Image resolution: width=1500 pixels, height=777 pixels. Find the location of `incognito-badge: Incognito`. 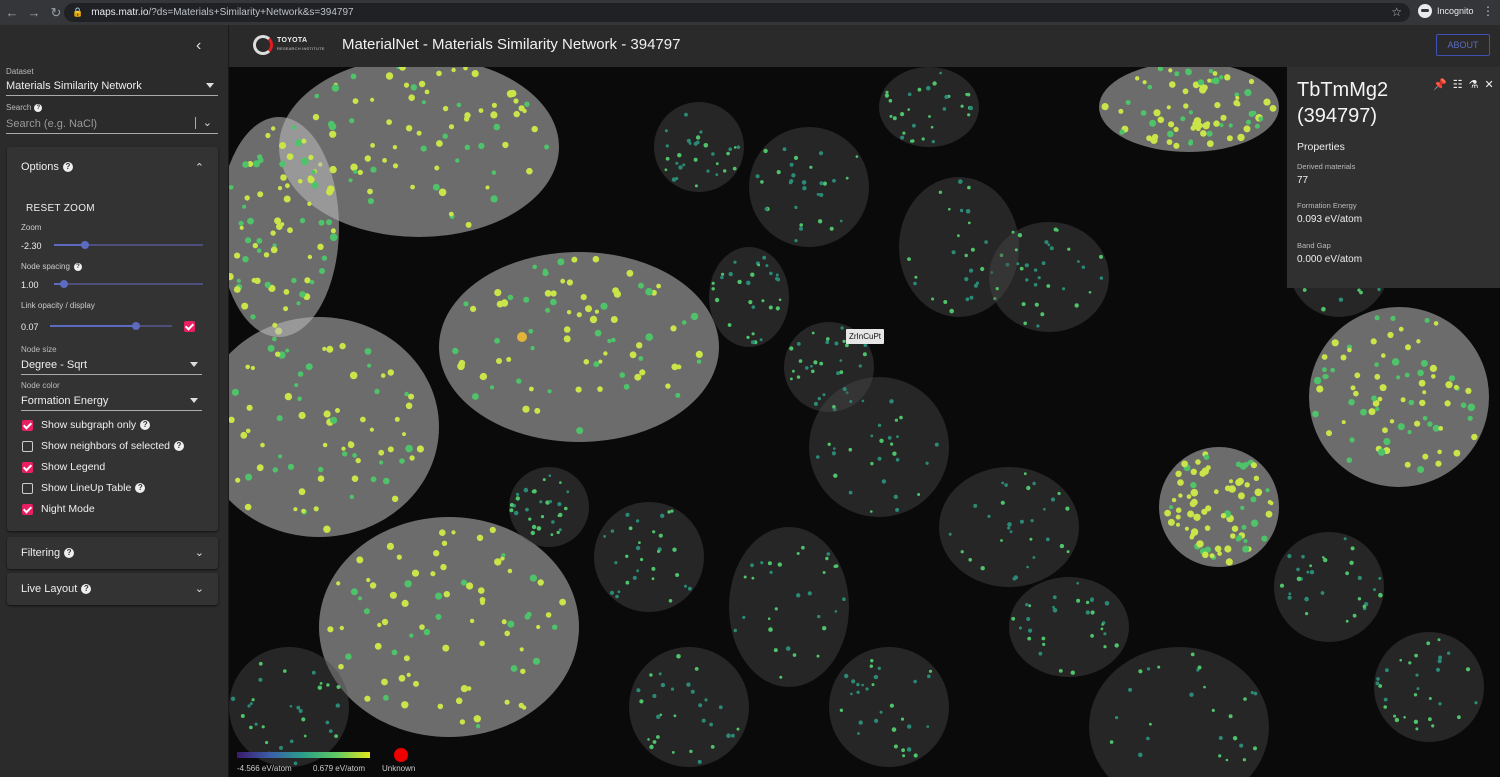

incognito-badge: Incognito is located at coordinates (1446, 11).